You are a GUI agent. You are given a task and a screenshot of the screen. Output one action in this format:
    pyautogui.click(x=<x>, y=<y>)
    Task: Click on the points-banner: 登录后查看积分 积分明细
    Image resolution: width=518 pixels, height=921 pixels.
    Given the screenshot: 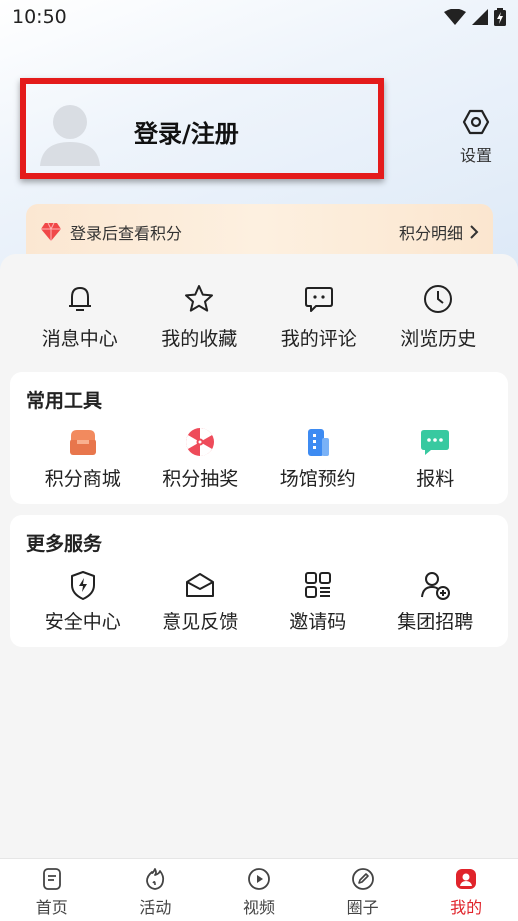 What is the action you would take?
    pyautogui.click(x=259, y=230)
    